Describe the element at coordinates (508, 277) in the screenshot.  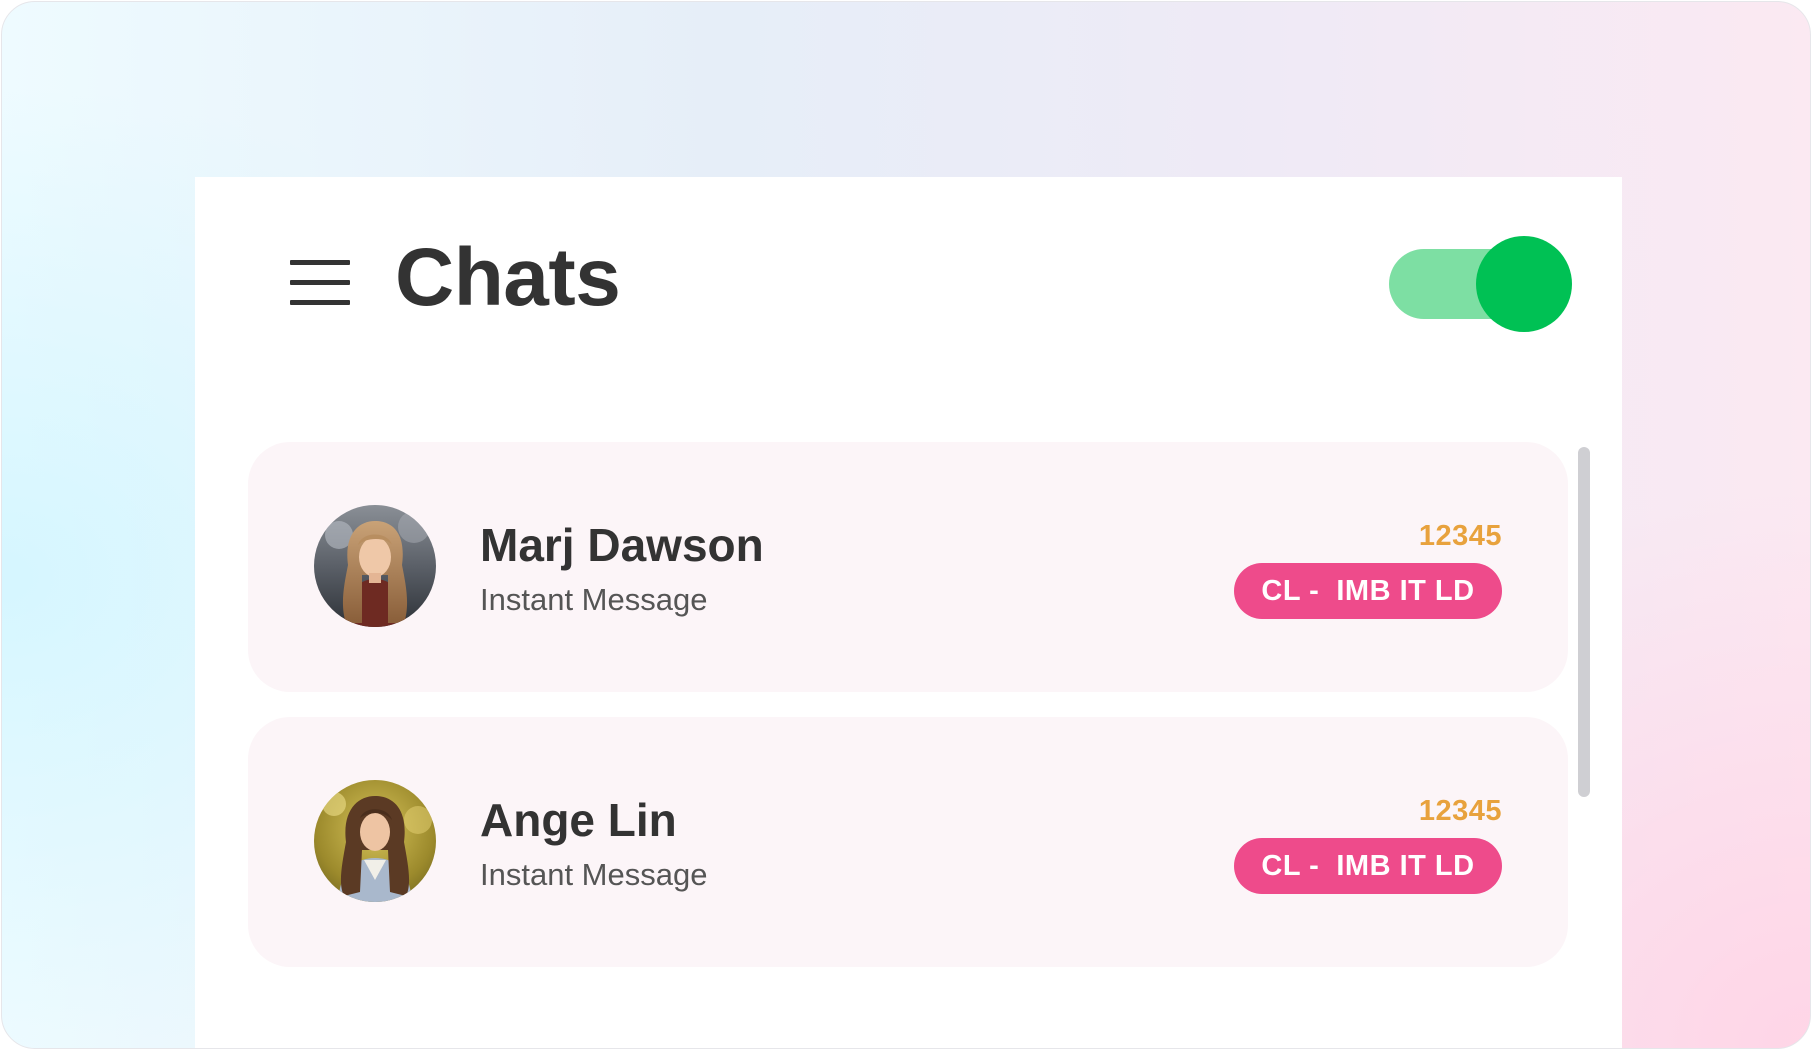
I see `page-title: Chats` at that location.